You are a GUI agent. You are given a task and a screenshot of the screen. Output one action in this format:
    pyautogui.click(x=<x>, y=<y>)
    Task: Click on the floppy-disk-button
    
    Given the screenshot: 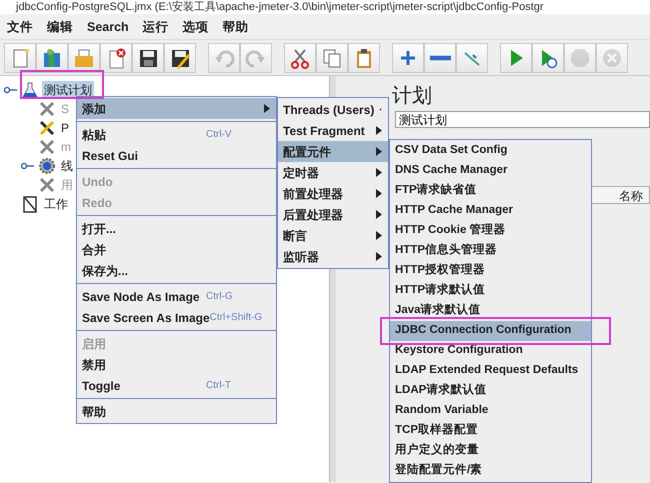 What is the action you would take?
    pyautogui.click(x=148, y=58)
    